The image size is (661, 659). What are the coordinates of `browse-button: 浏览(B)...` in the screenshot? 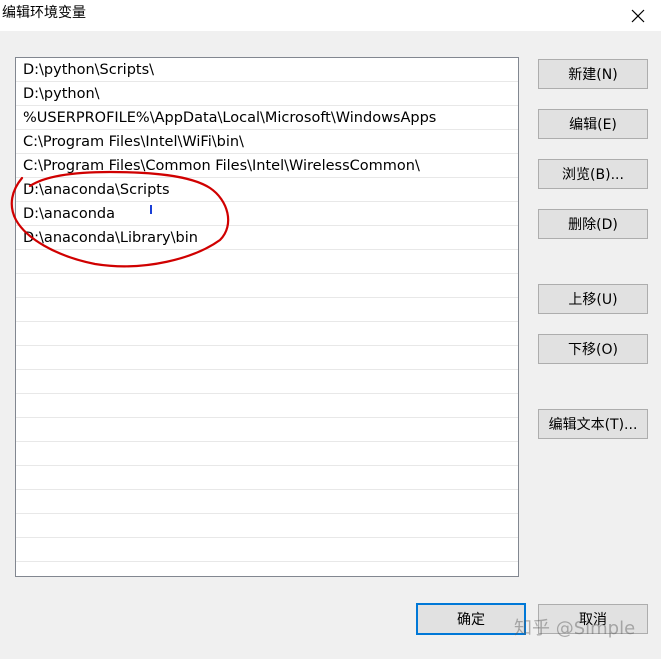 It's located at (593, 174).